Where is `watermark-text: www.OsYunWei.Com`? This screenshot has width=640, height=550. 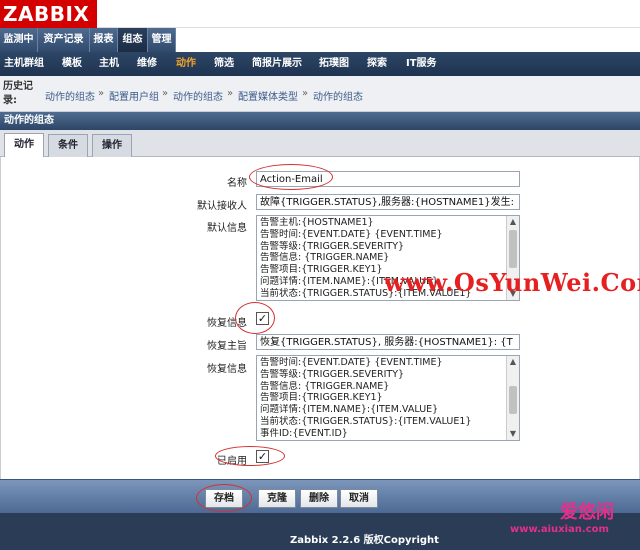 watermark-text: www.OsYunWei.Com is located at coordinates (512, 282).